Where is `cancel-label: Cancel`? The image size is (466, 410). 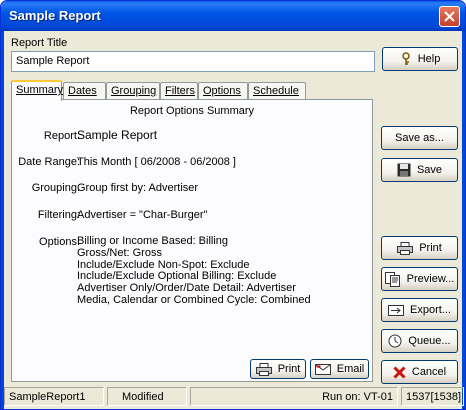
cancel-label: Cancel is located at coordinates (429, 372).